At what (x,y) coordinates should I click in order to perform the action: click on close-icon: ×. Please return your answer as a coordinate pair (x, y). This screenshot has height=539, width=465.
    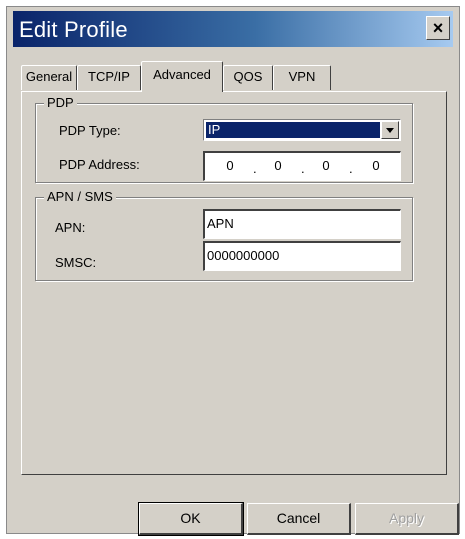
    Looking at the image, I should click on (438, 28).